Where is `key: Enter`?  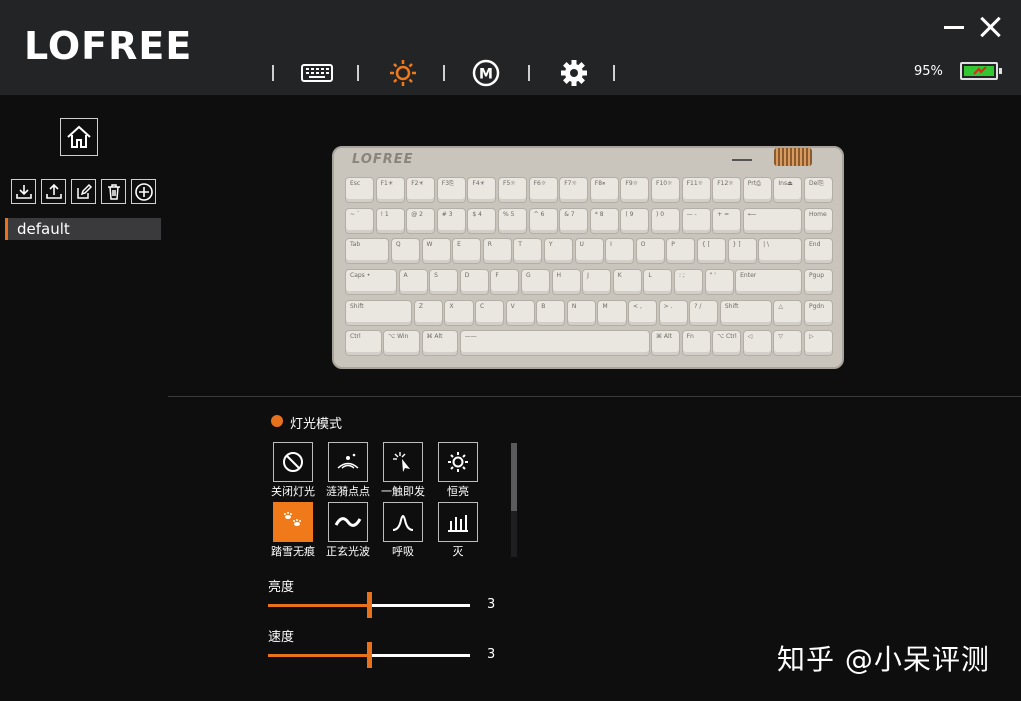
key: Enter is located at coordinates (769, 282).